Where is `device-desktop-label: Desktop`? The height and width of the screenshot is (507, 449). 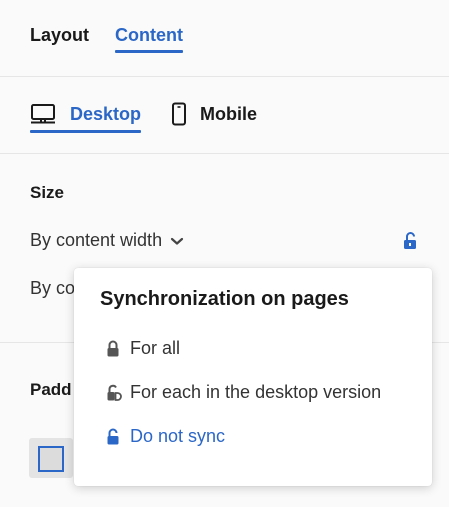 device-desktop-label: Desktop is located at coordinates (106, 113).